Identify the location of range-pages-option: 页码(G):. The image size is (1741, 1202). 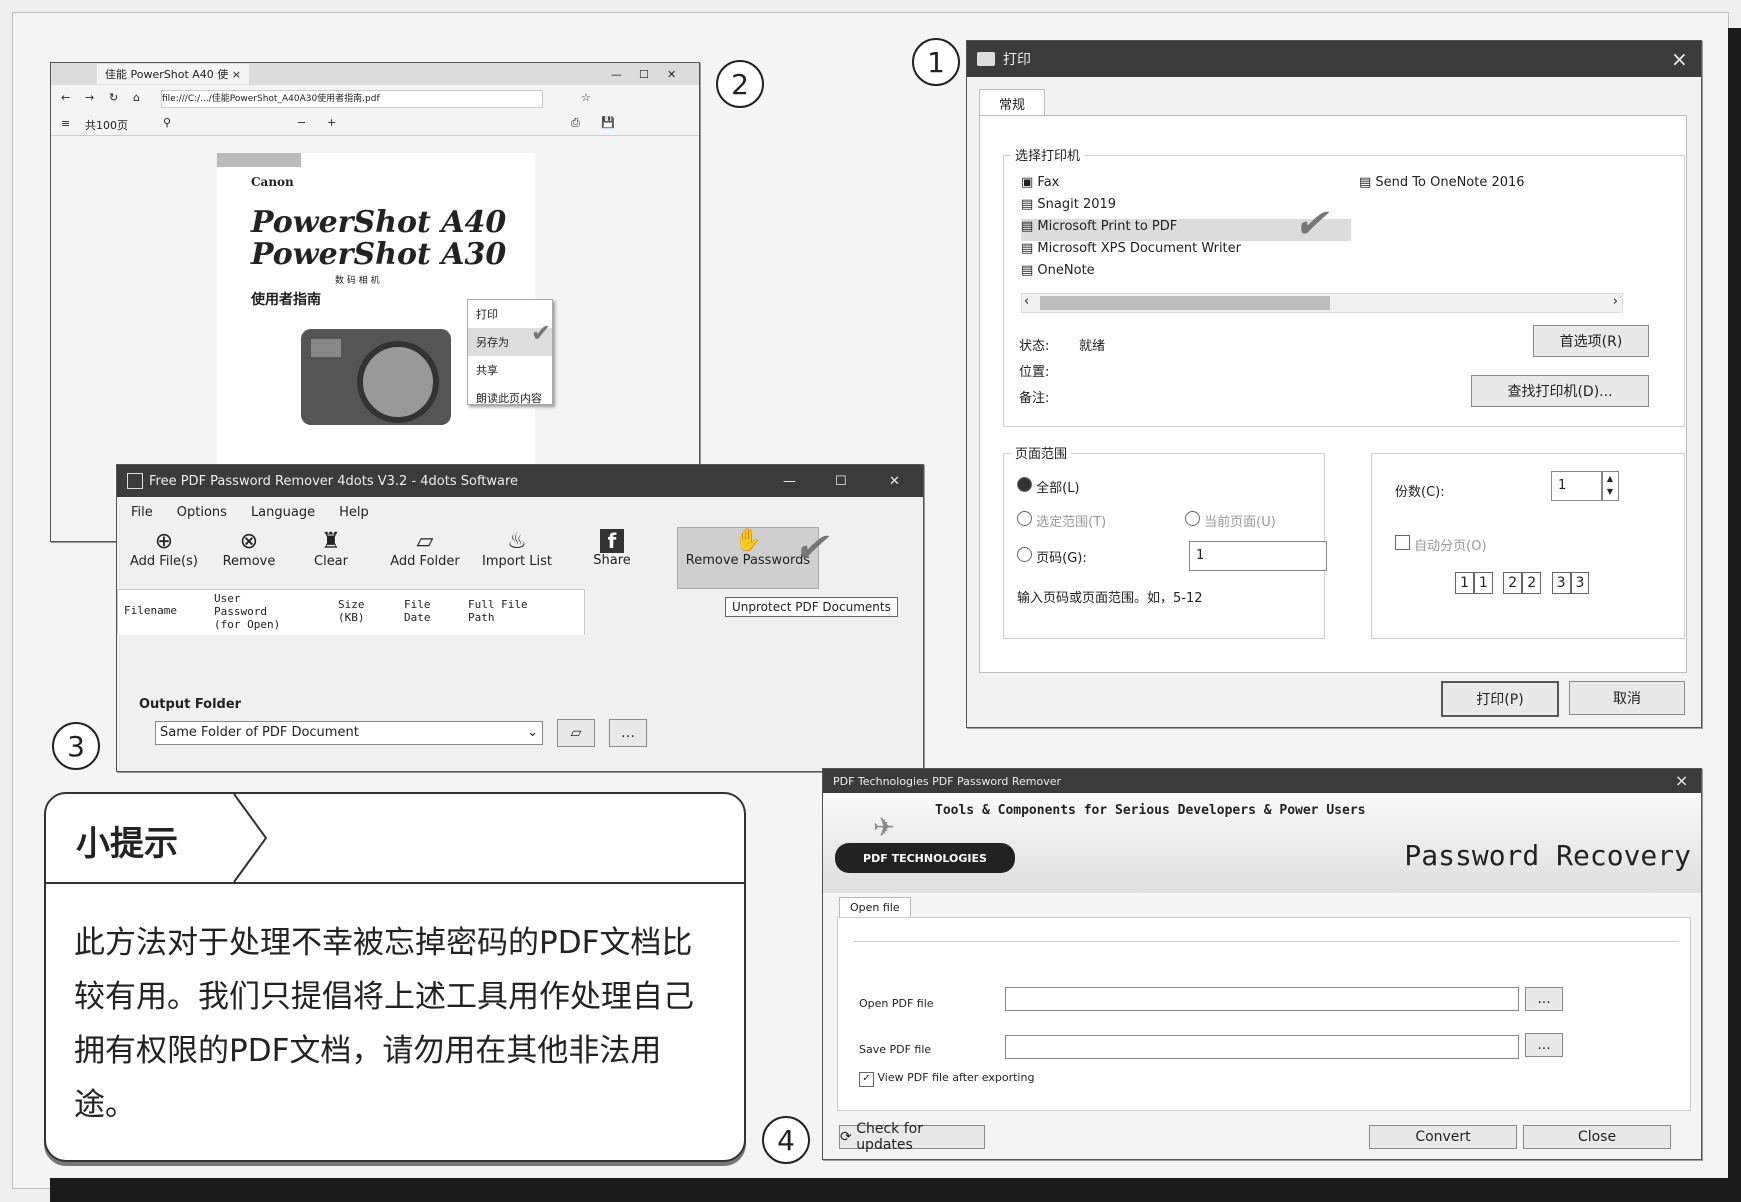
(1052, 556).